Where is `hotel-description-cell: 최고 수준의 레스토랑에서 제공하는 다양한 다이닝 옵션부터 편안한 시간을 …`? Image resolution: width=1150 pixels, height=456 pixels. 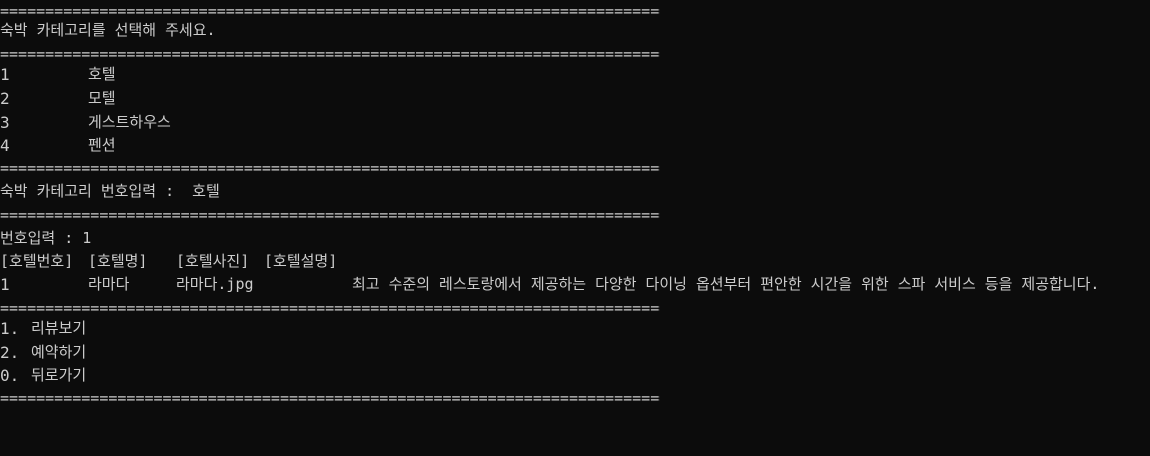 hotel-description-cell: 최고 수준의 레스토랑에서 제공하는 다양한 다이닝 옵션부터 편안한 시간을 … is located at coordinates (726, 284).